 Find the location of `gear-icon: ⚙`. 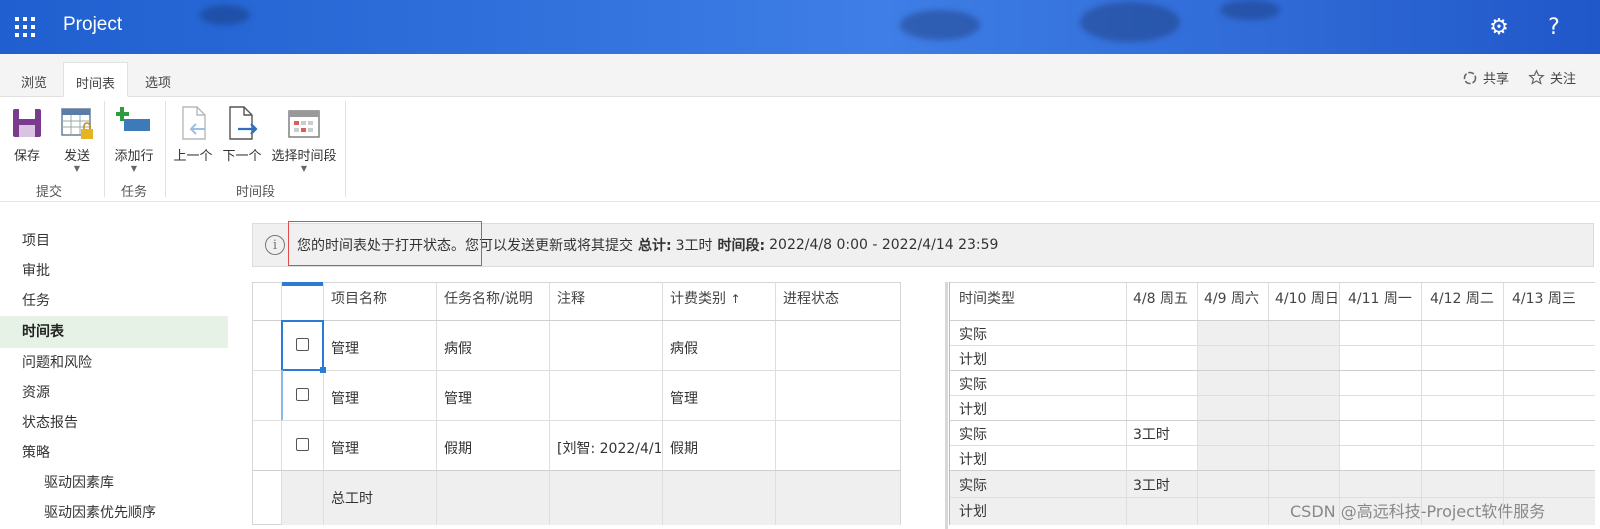

gear-icon: ⚙ is located at coordinates (1499, 27).